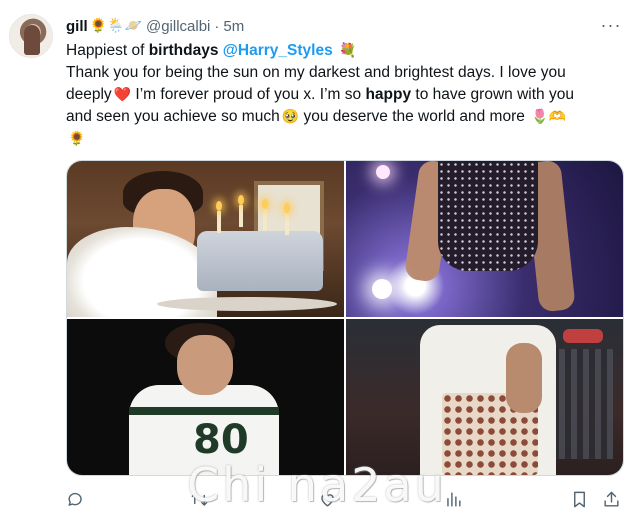  Describe the element at coordinates (488, 216) in the screenshot. I see `photo-vest` at that location.